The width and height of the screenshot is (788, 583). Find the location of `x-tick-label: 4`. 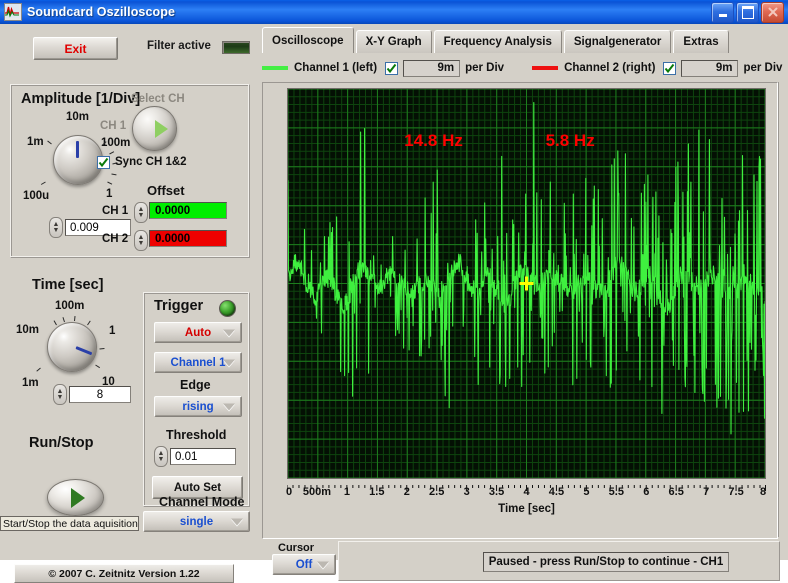

x-tick-label: 4 is located at coordinates (526, 492).